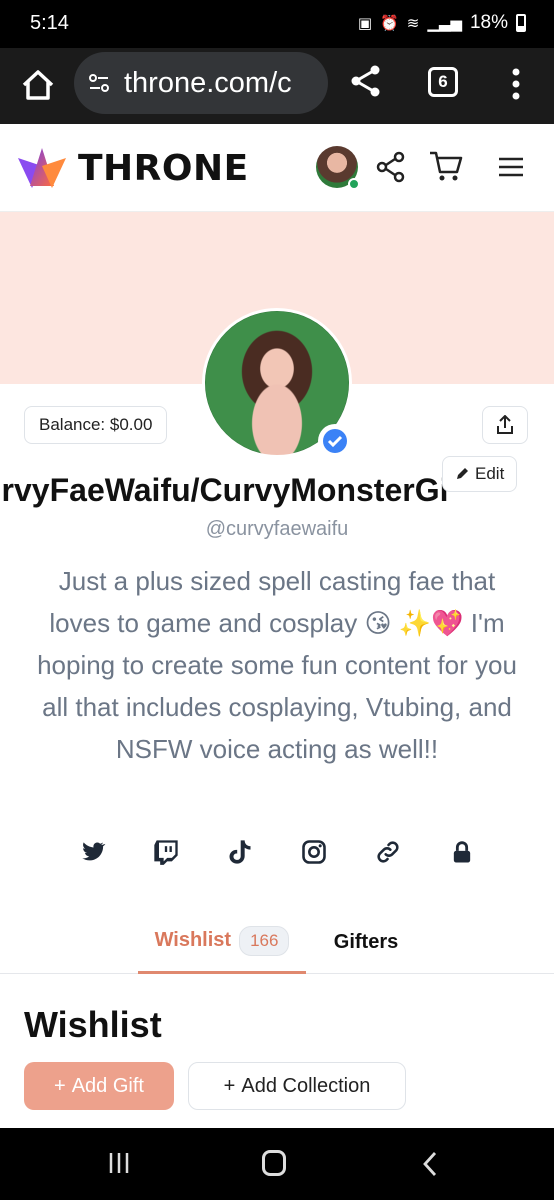 This screenshot has height=1200, width=554. Describe the element at coordinates (107, 1085) in the screenshot. I see `add-gift-label: Add Gift` at that location.